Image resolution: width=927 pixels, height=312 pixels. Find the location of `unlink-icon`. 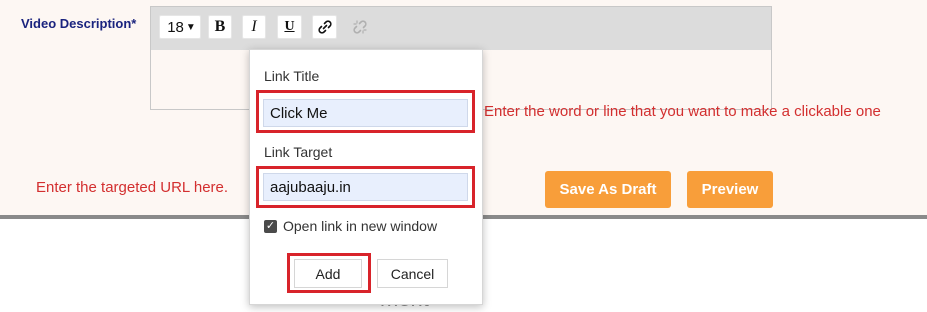

unlink-icon is located at coordinates (359, 27).